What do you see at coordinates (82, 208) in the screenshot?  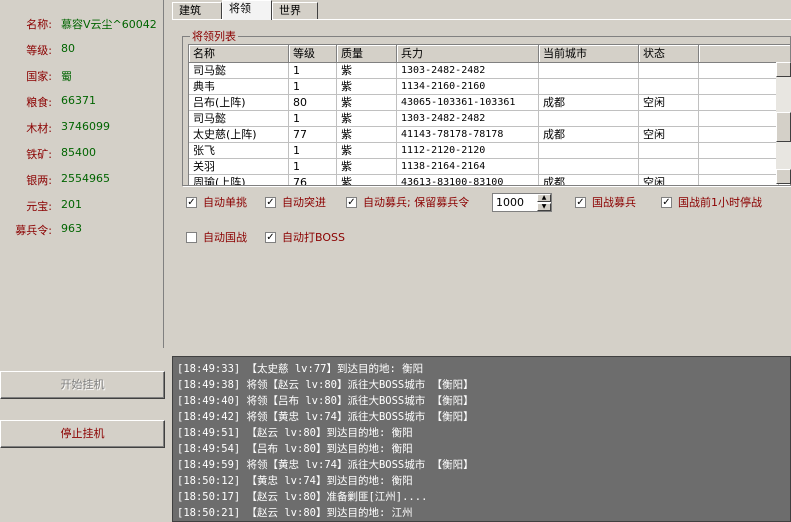 I see `stat-ingot: 元宝: 201` at bounding box center [82, 208].